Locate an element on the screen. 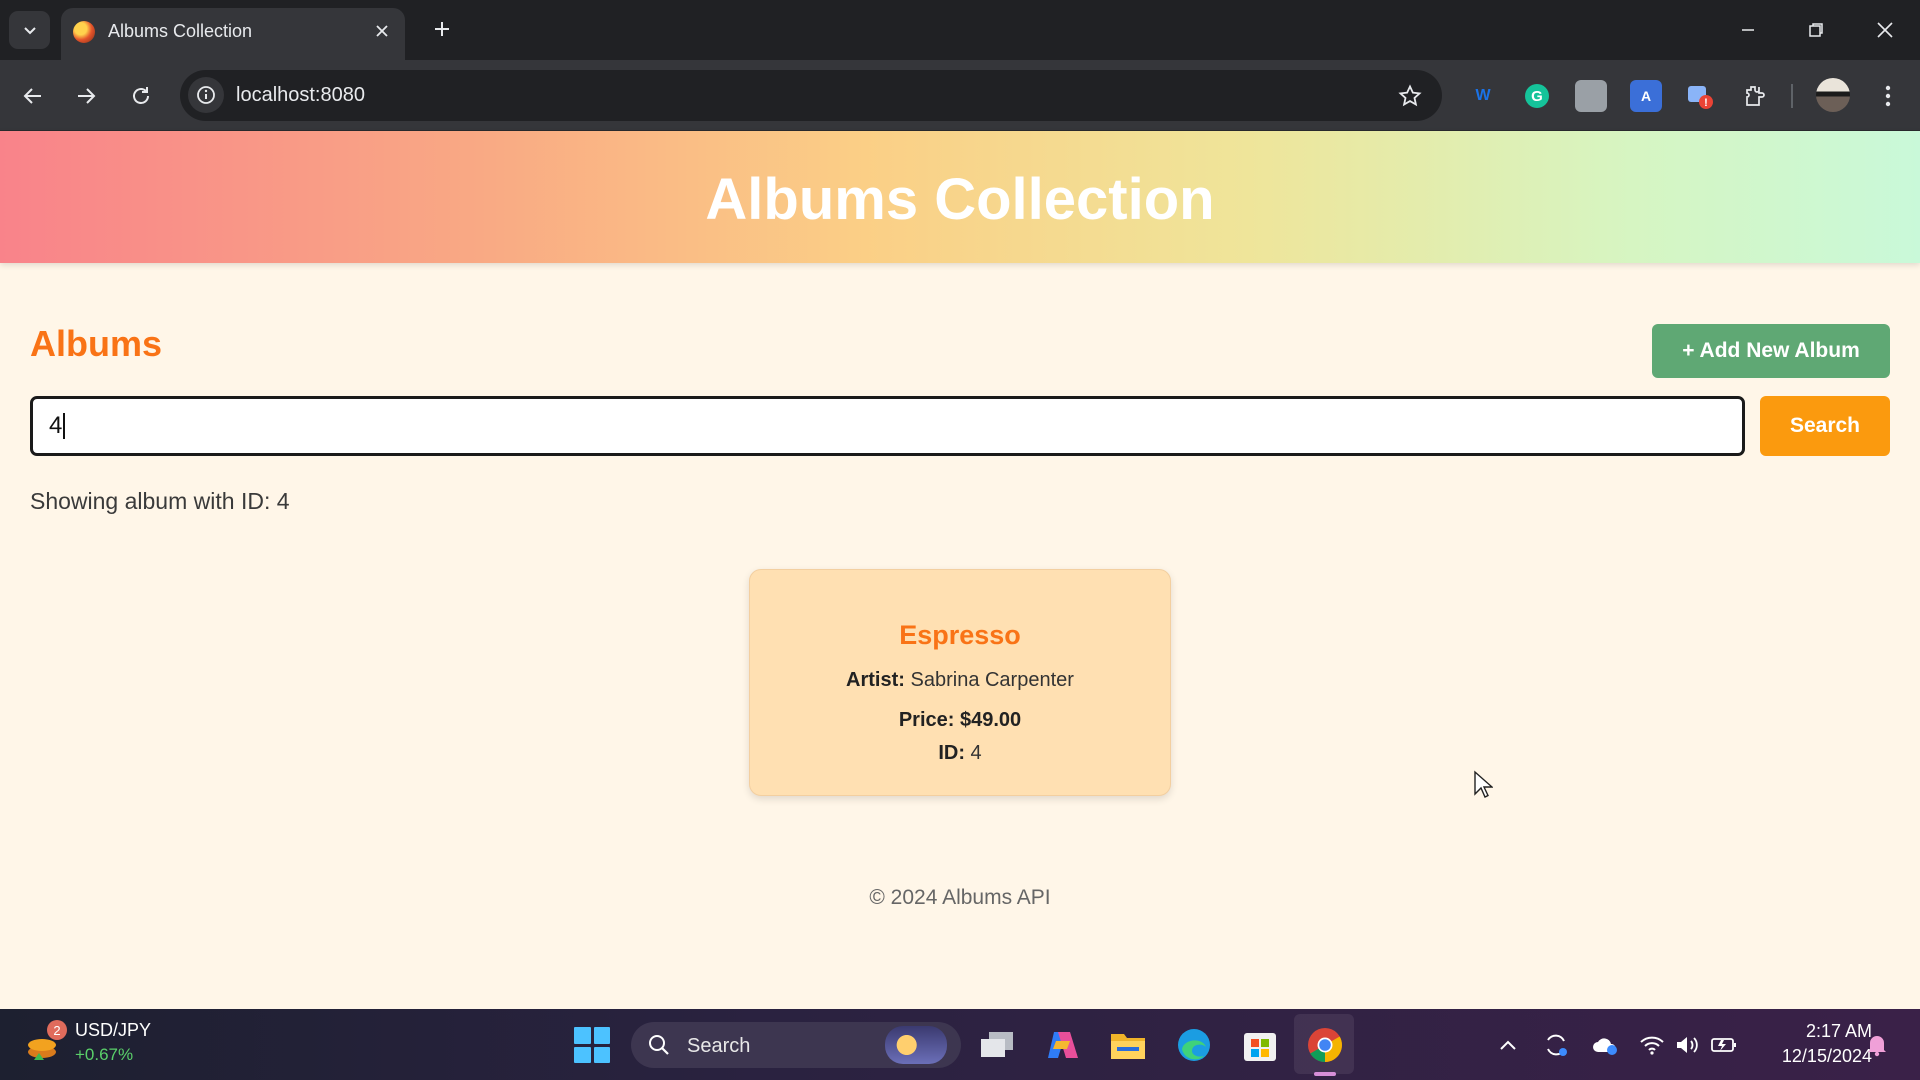 This screenshot has width=1920, height=1080. add-new-album-button: + Add New Album is located at coordinates (1771, 351).